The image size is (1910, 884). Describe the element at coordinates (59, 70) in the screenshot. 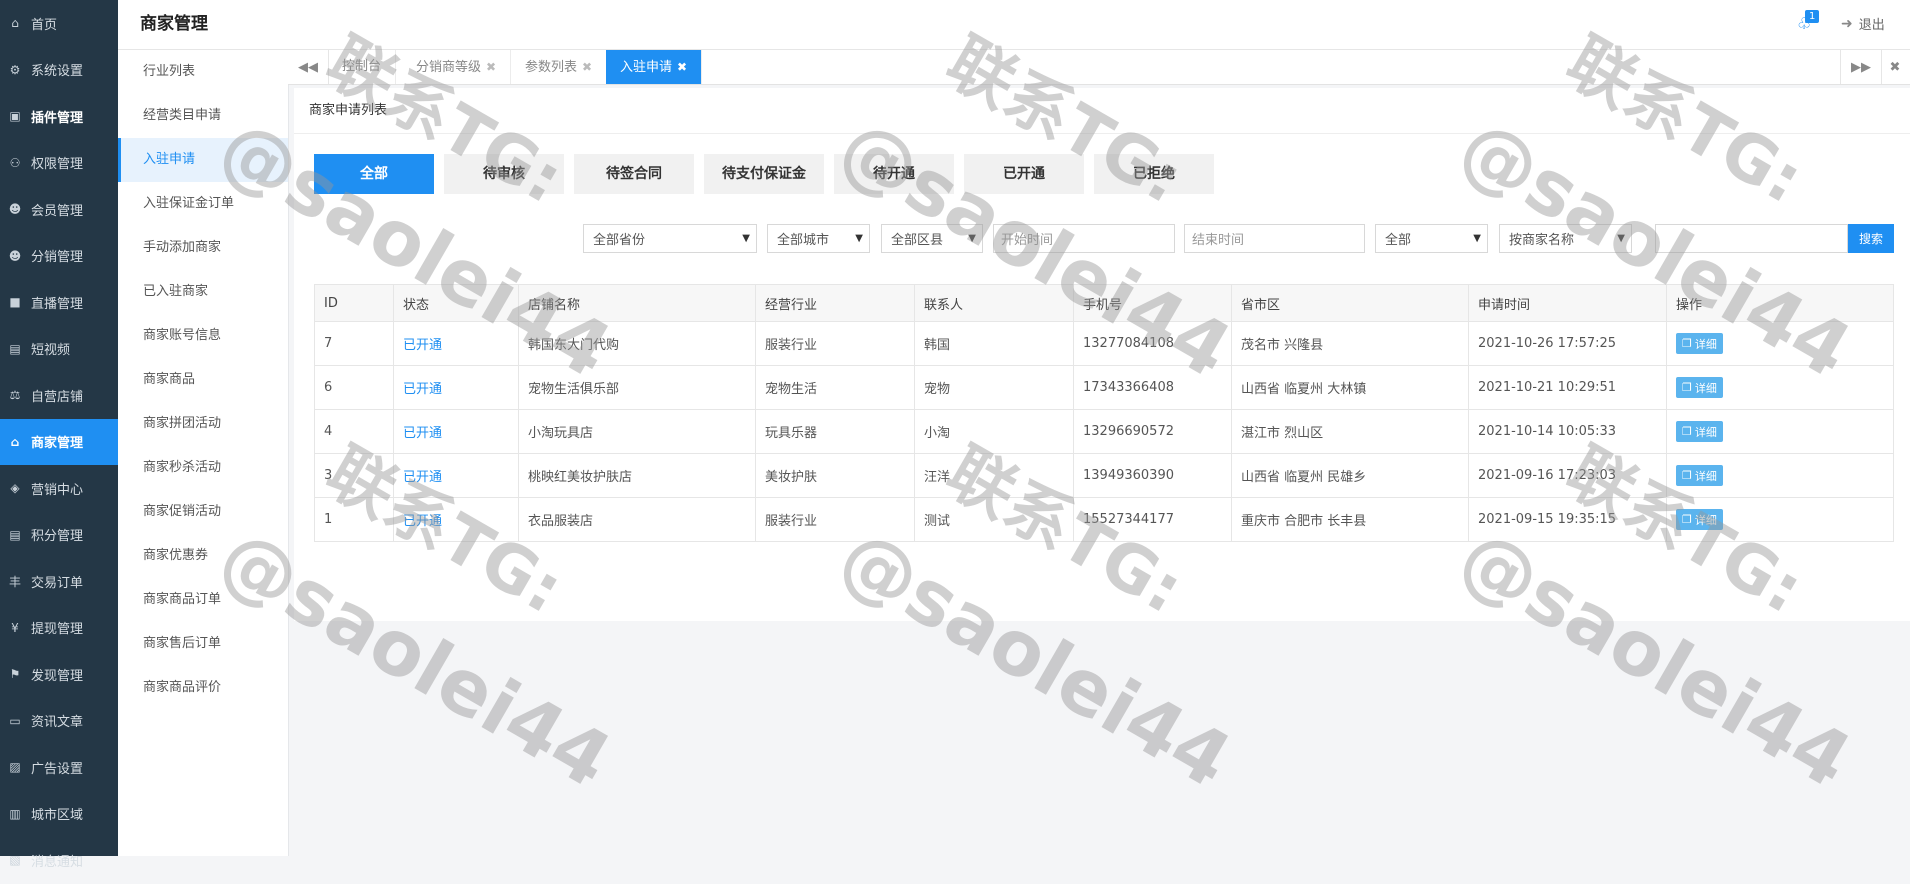

I see `sidebar-item-system-settings: ⚙系统设置` at that location.